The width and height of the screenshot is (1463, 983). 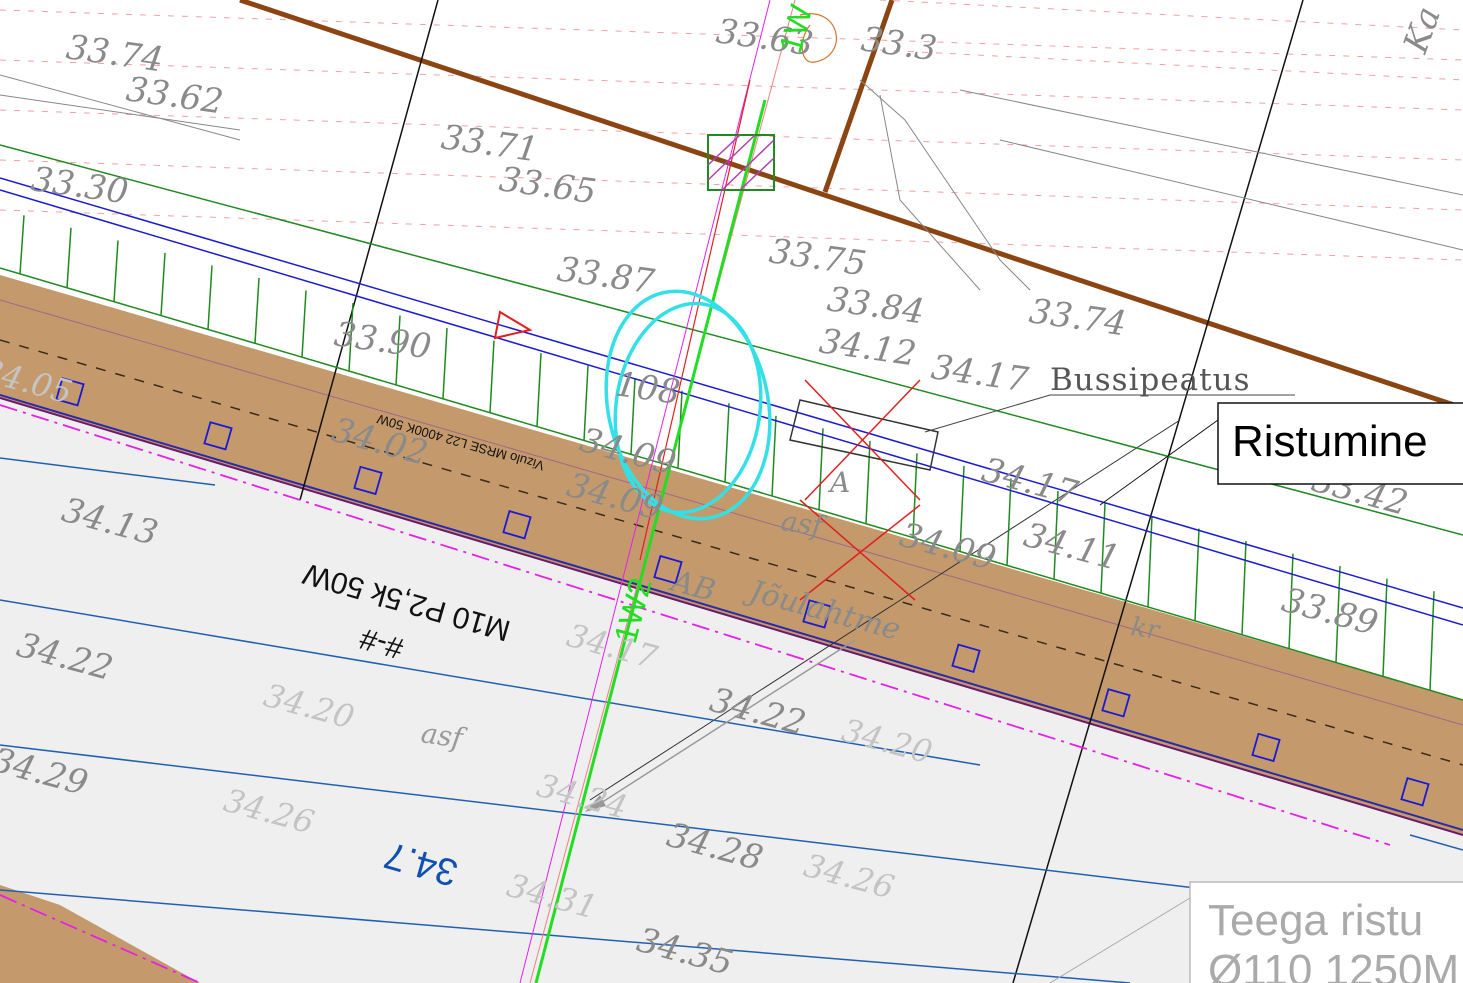 What do you see at coordinates (606, 275) in the screenshot?
I see `elevation-label: 33.87` at bounding box center [606, 275].